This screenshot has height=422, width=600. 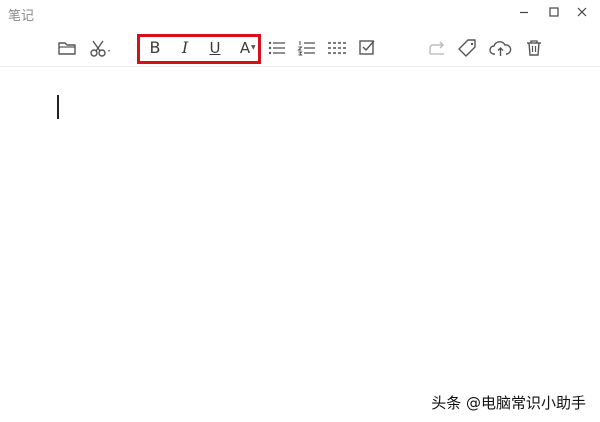 I want to click on folder-icon, so click(x=67, y=48).